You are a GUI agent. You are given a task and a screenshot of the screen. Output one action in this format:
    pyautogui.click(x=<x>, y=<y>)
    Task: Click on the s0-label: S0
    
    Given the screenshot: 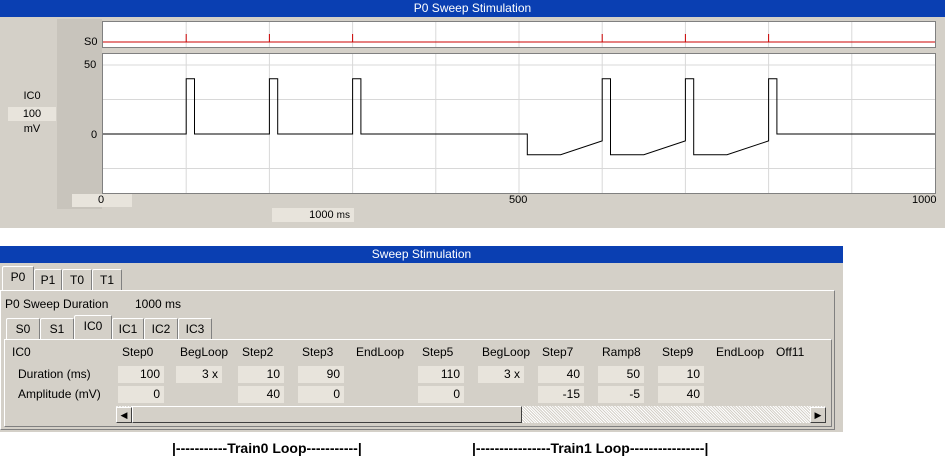 What is the action you would take?
    pyautogui.click(x=91, y=42)
    